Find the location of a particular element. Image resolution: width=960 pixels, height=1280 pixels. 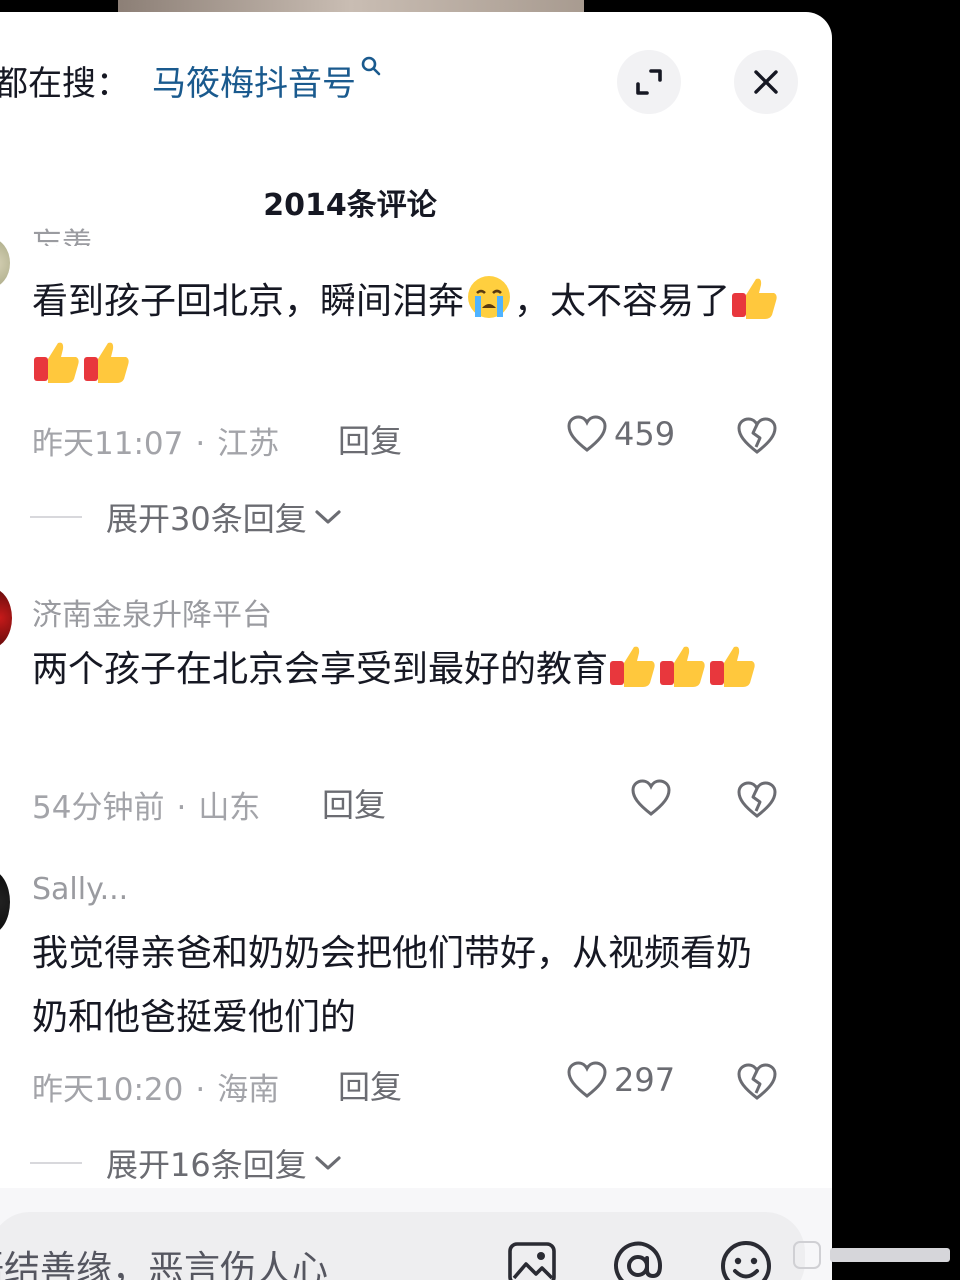

search-prefix: 都在搜： is located at coordinates (65, 83).